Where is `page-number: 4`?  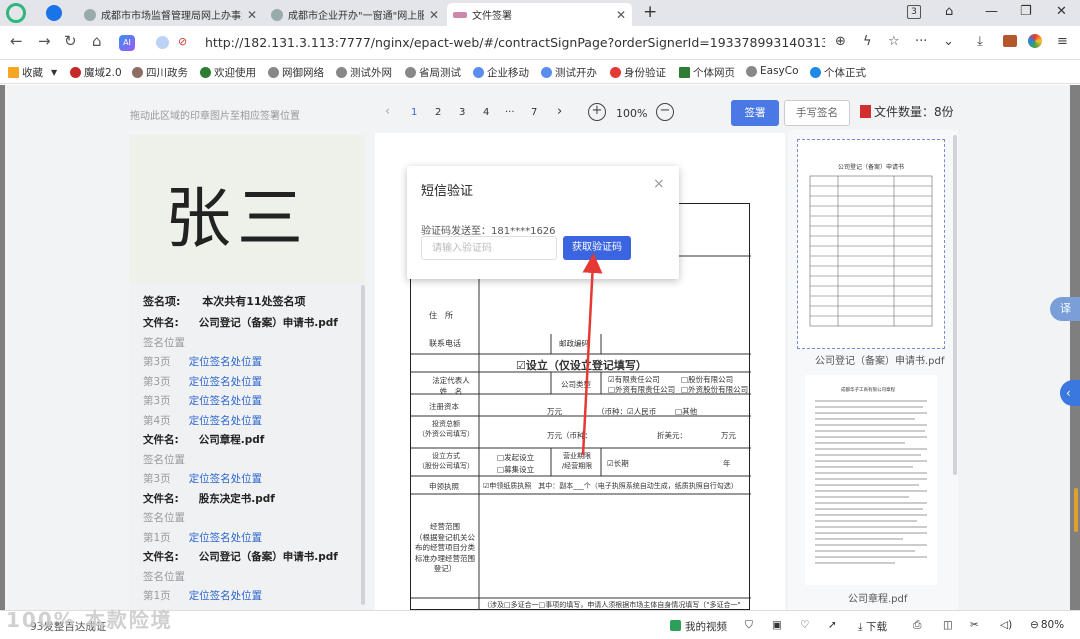
page-number: 4 is located at coordinates (486, 112).